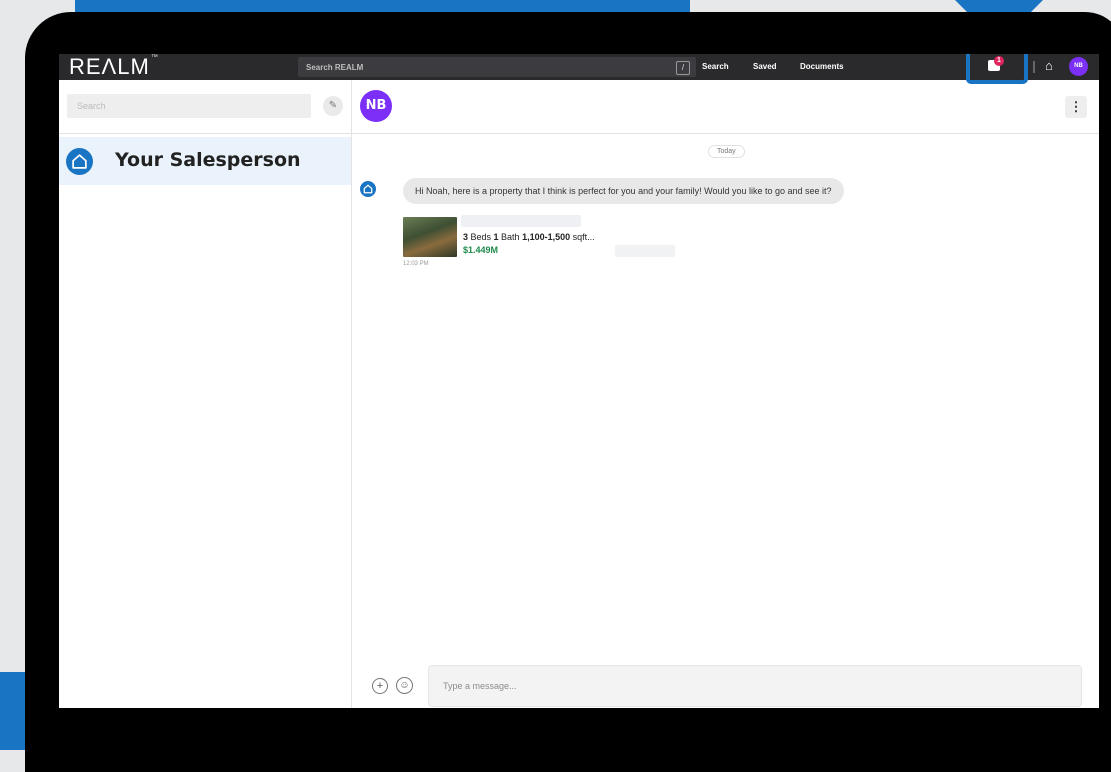  I want to click on emoji-icon: ☺, so click(404, 685).